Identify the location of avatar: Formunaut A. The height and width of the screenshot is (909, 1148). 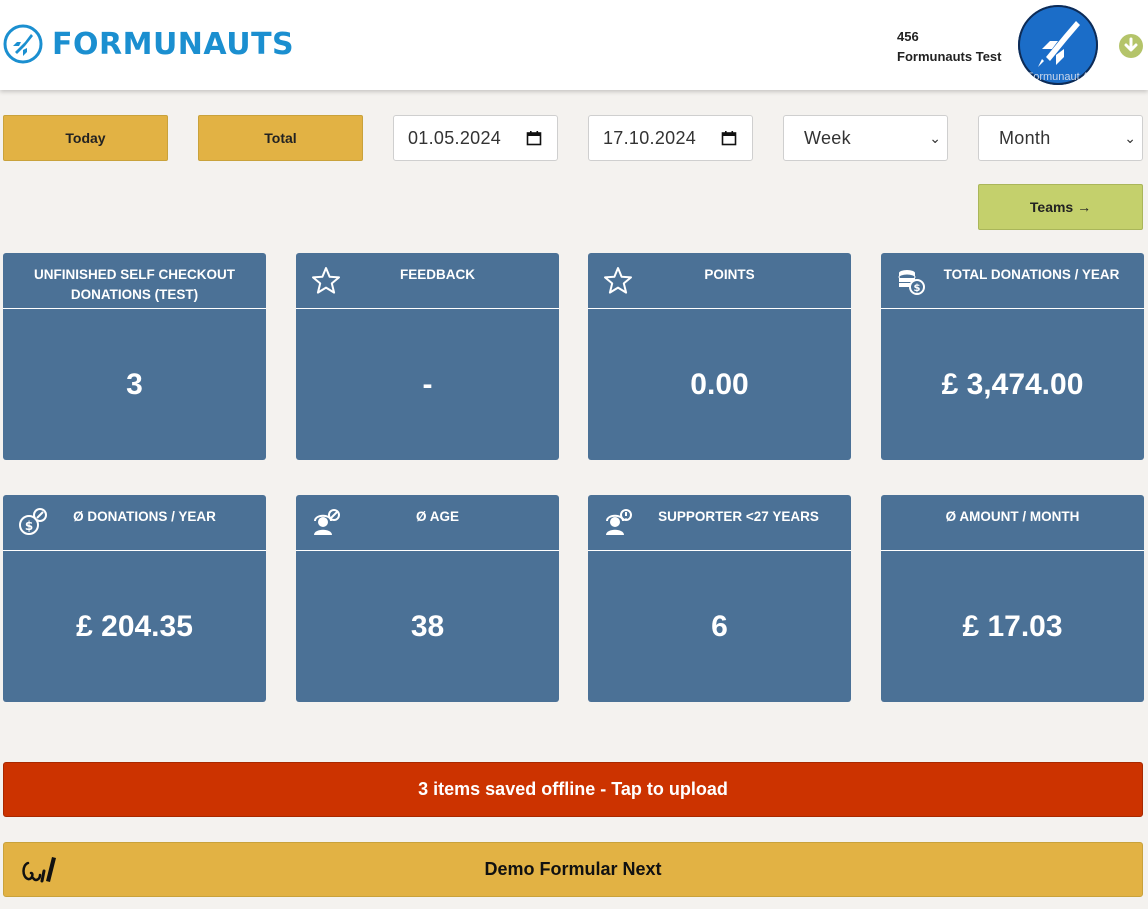
(1058, 45).